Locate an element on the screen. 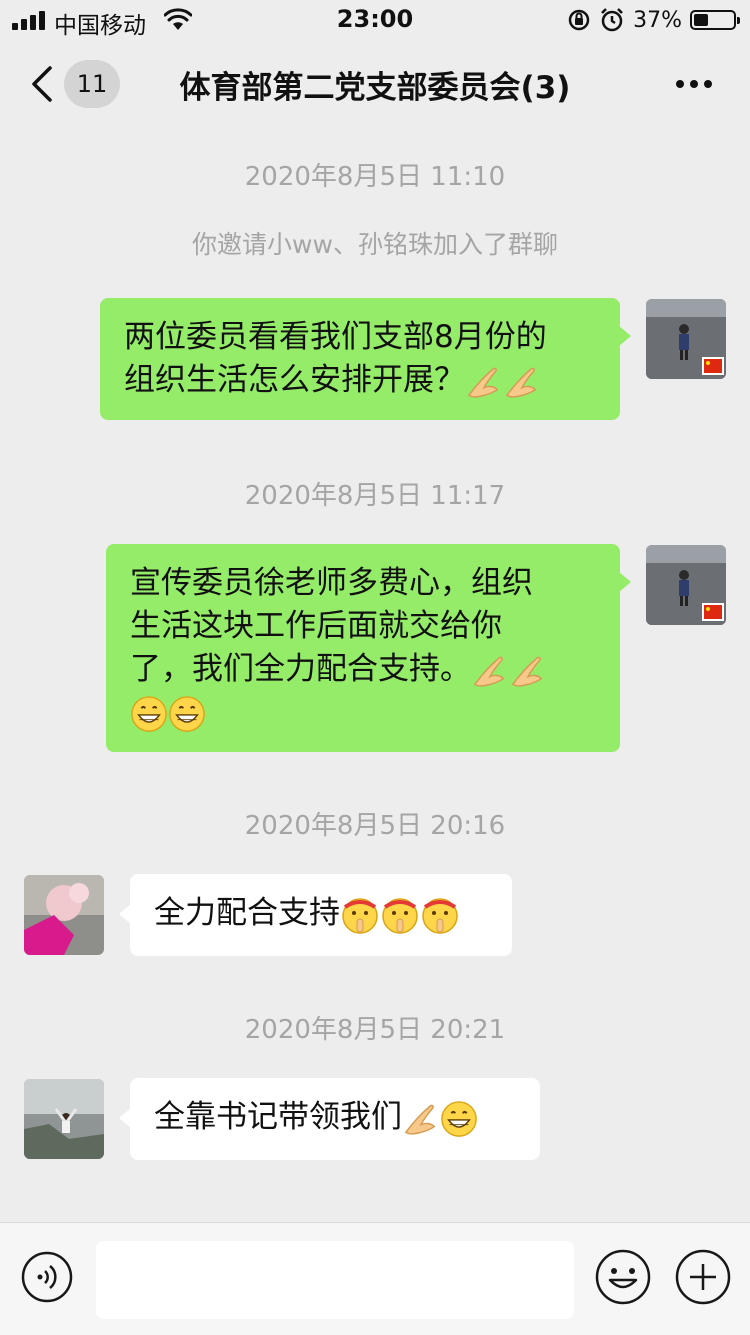 The width and height of the screenshot is (750, 1335). my-message-bubble: 宣传委员徐老师多费心，组织 生活这块工作后面就交给你 了，我们全力配合支持。 is located at coordinates (368, 648).